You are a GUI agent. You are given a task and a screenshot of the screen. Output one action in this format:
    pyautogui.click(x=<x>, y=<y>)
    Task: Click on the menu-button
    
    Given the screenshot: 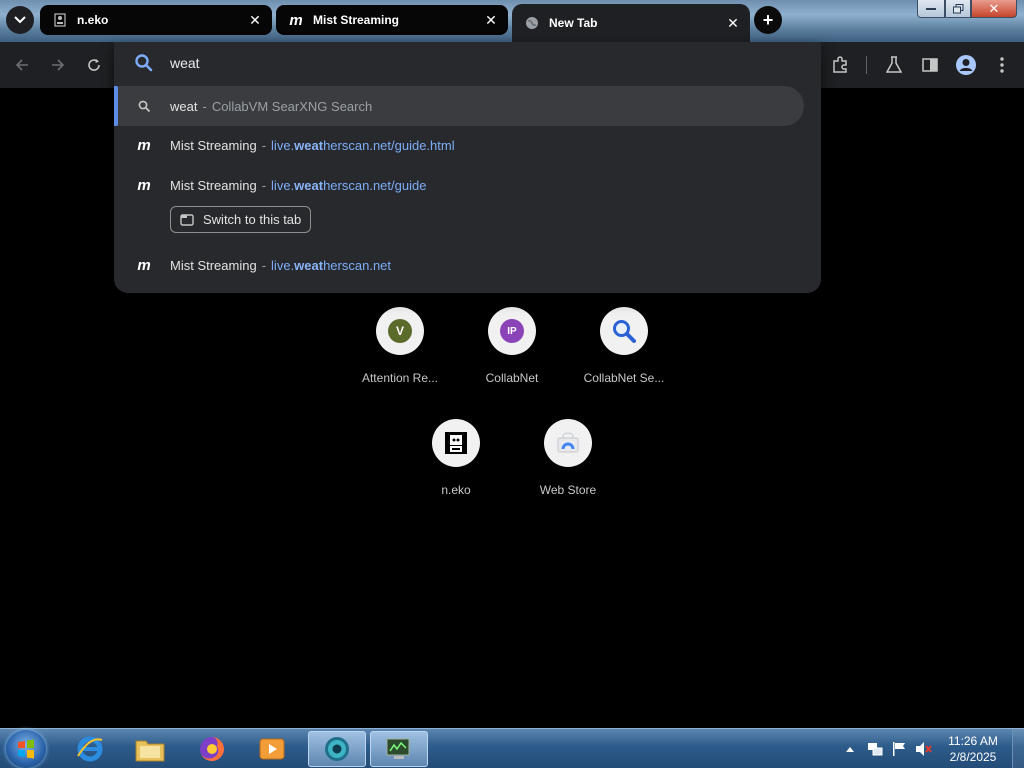 What is the action you would take?
    pyautogui.click(x=1002, y=65)
    